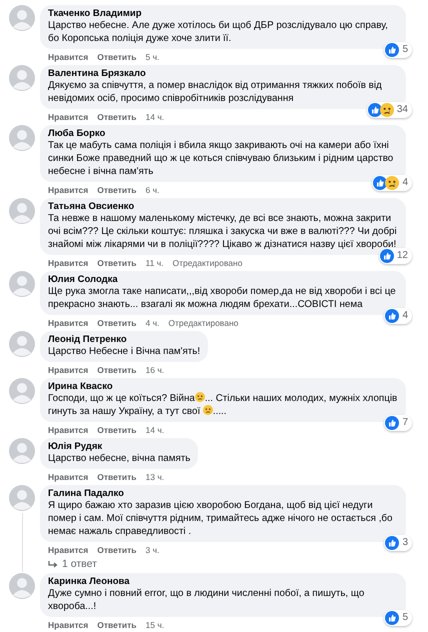 This screenshot has width=428, height=632. I want to click on comment-time: 3 ч., so click(153, 550).